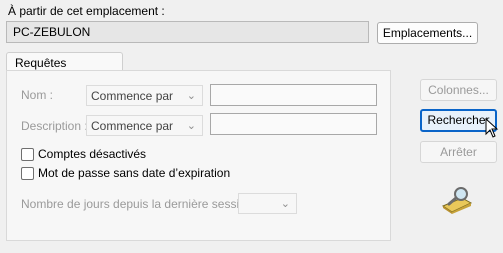  What do you see at coordinates (132, 126) in the screenshot?
I see `description-mode-value: Commence par` at bounding box center [132, 126].